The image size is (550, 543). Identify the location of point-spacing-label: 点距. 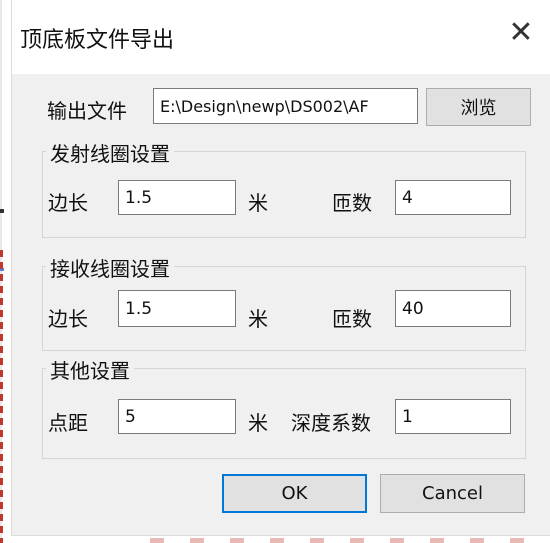
(68, 423).